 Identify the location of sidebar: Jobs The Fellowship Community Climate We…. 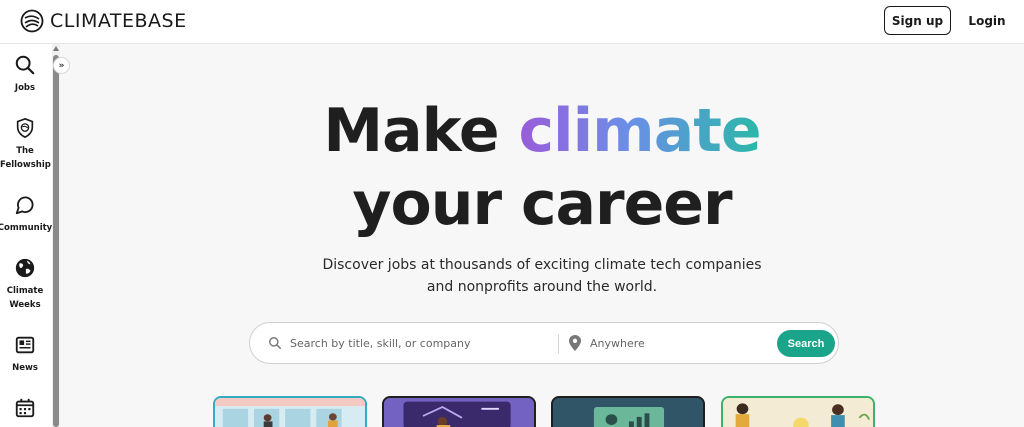
(26, 235).